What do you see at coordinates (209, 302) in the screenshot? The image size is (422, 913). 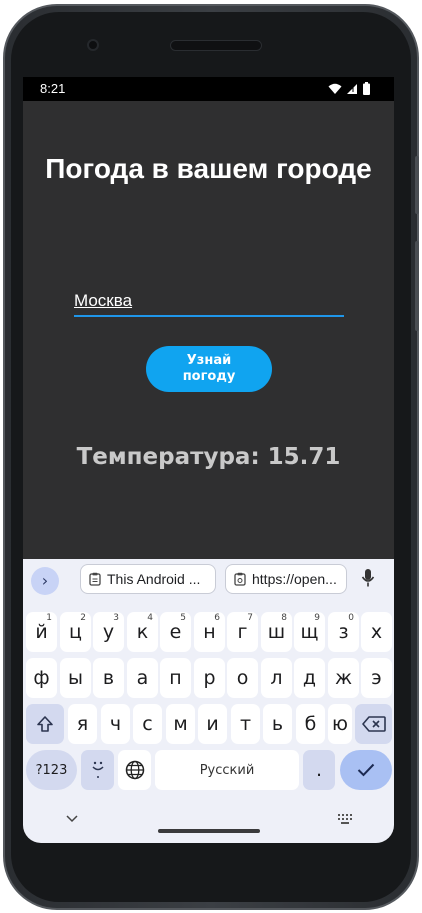 I see `city-input` at bounding box center [209, 302].